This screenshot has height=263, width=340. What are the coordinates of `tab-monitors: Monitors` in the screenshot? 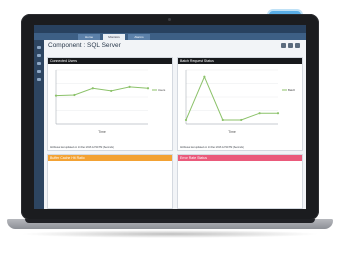 It's located at (114, 37).